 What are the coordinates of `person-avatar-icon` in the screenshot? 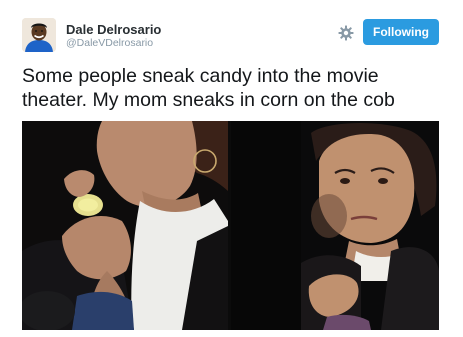 It's located at (39, 35).